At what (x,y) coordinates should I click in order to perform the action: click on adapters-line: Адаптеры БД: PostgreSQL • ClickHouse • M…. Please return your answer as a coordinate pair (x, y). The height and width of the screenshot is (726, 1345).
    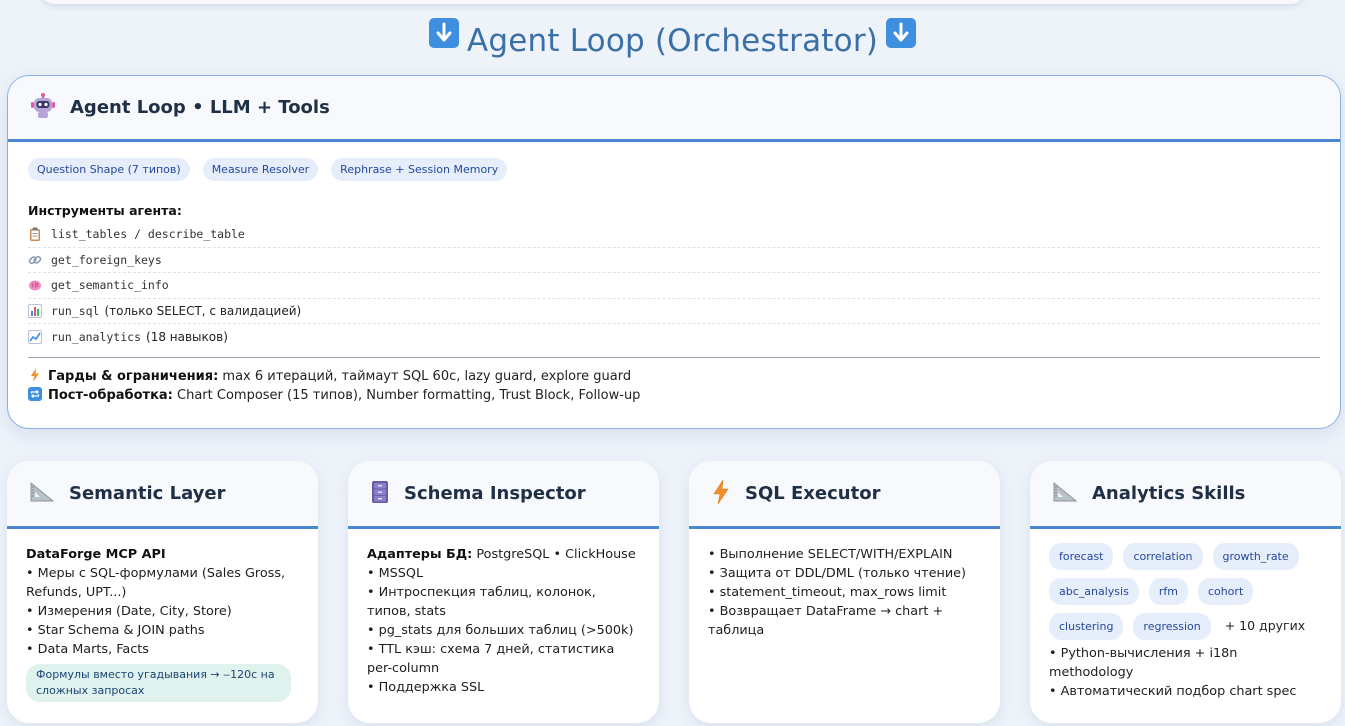
    Looking at the image, I should click on (504, 564).